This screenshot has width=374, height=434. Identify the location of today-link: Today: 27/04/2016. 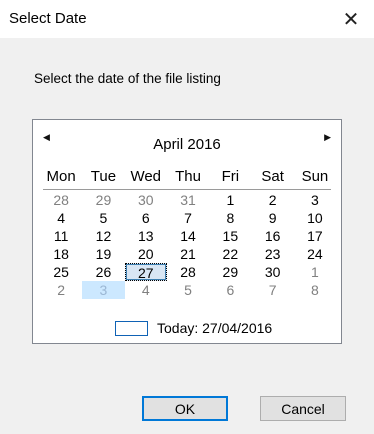
(193, 328).